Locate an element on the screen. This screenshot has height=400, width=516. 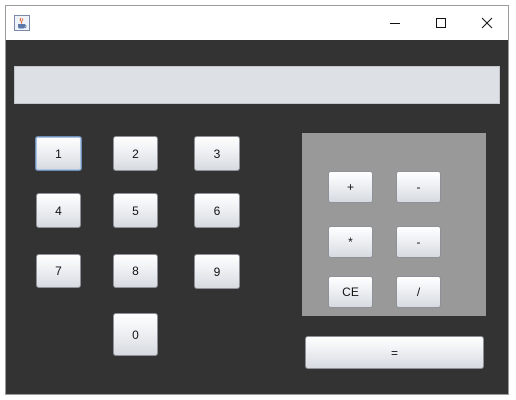
close-button is located at coordinates (487, 23).